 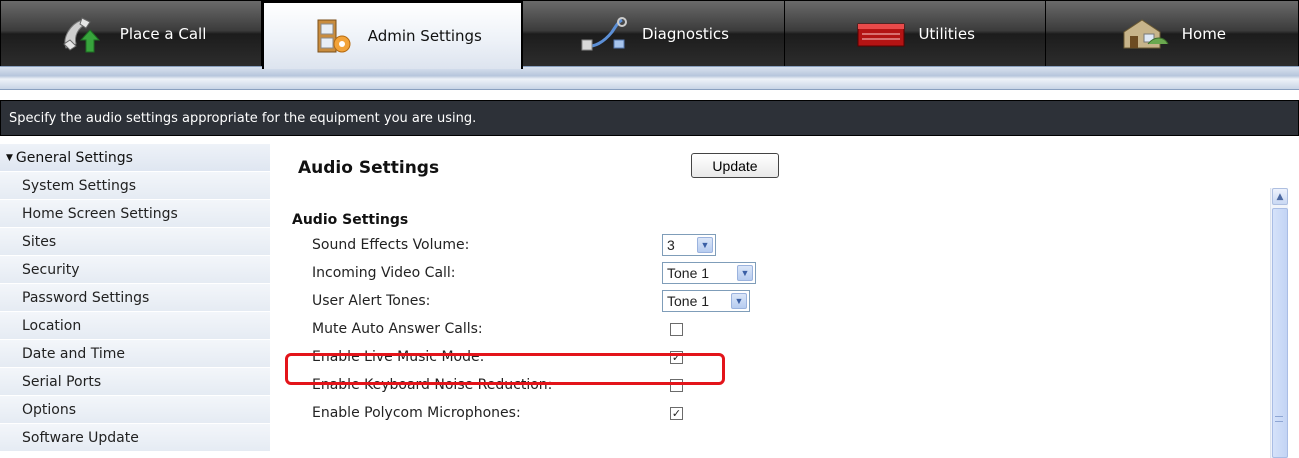 I want to click on sidebar-item-label: Date and Time, so click(x=73, y=353).